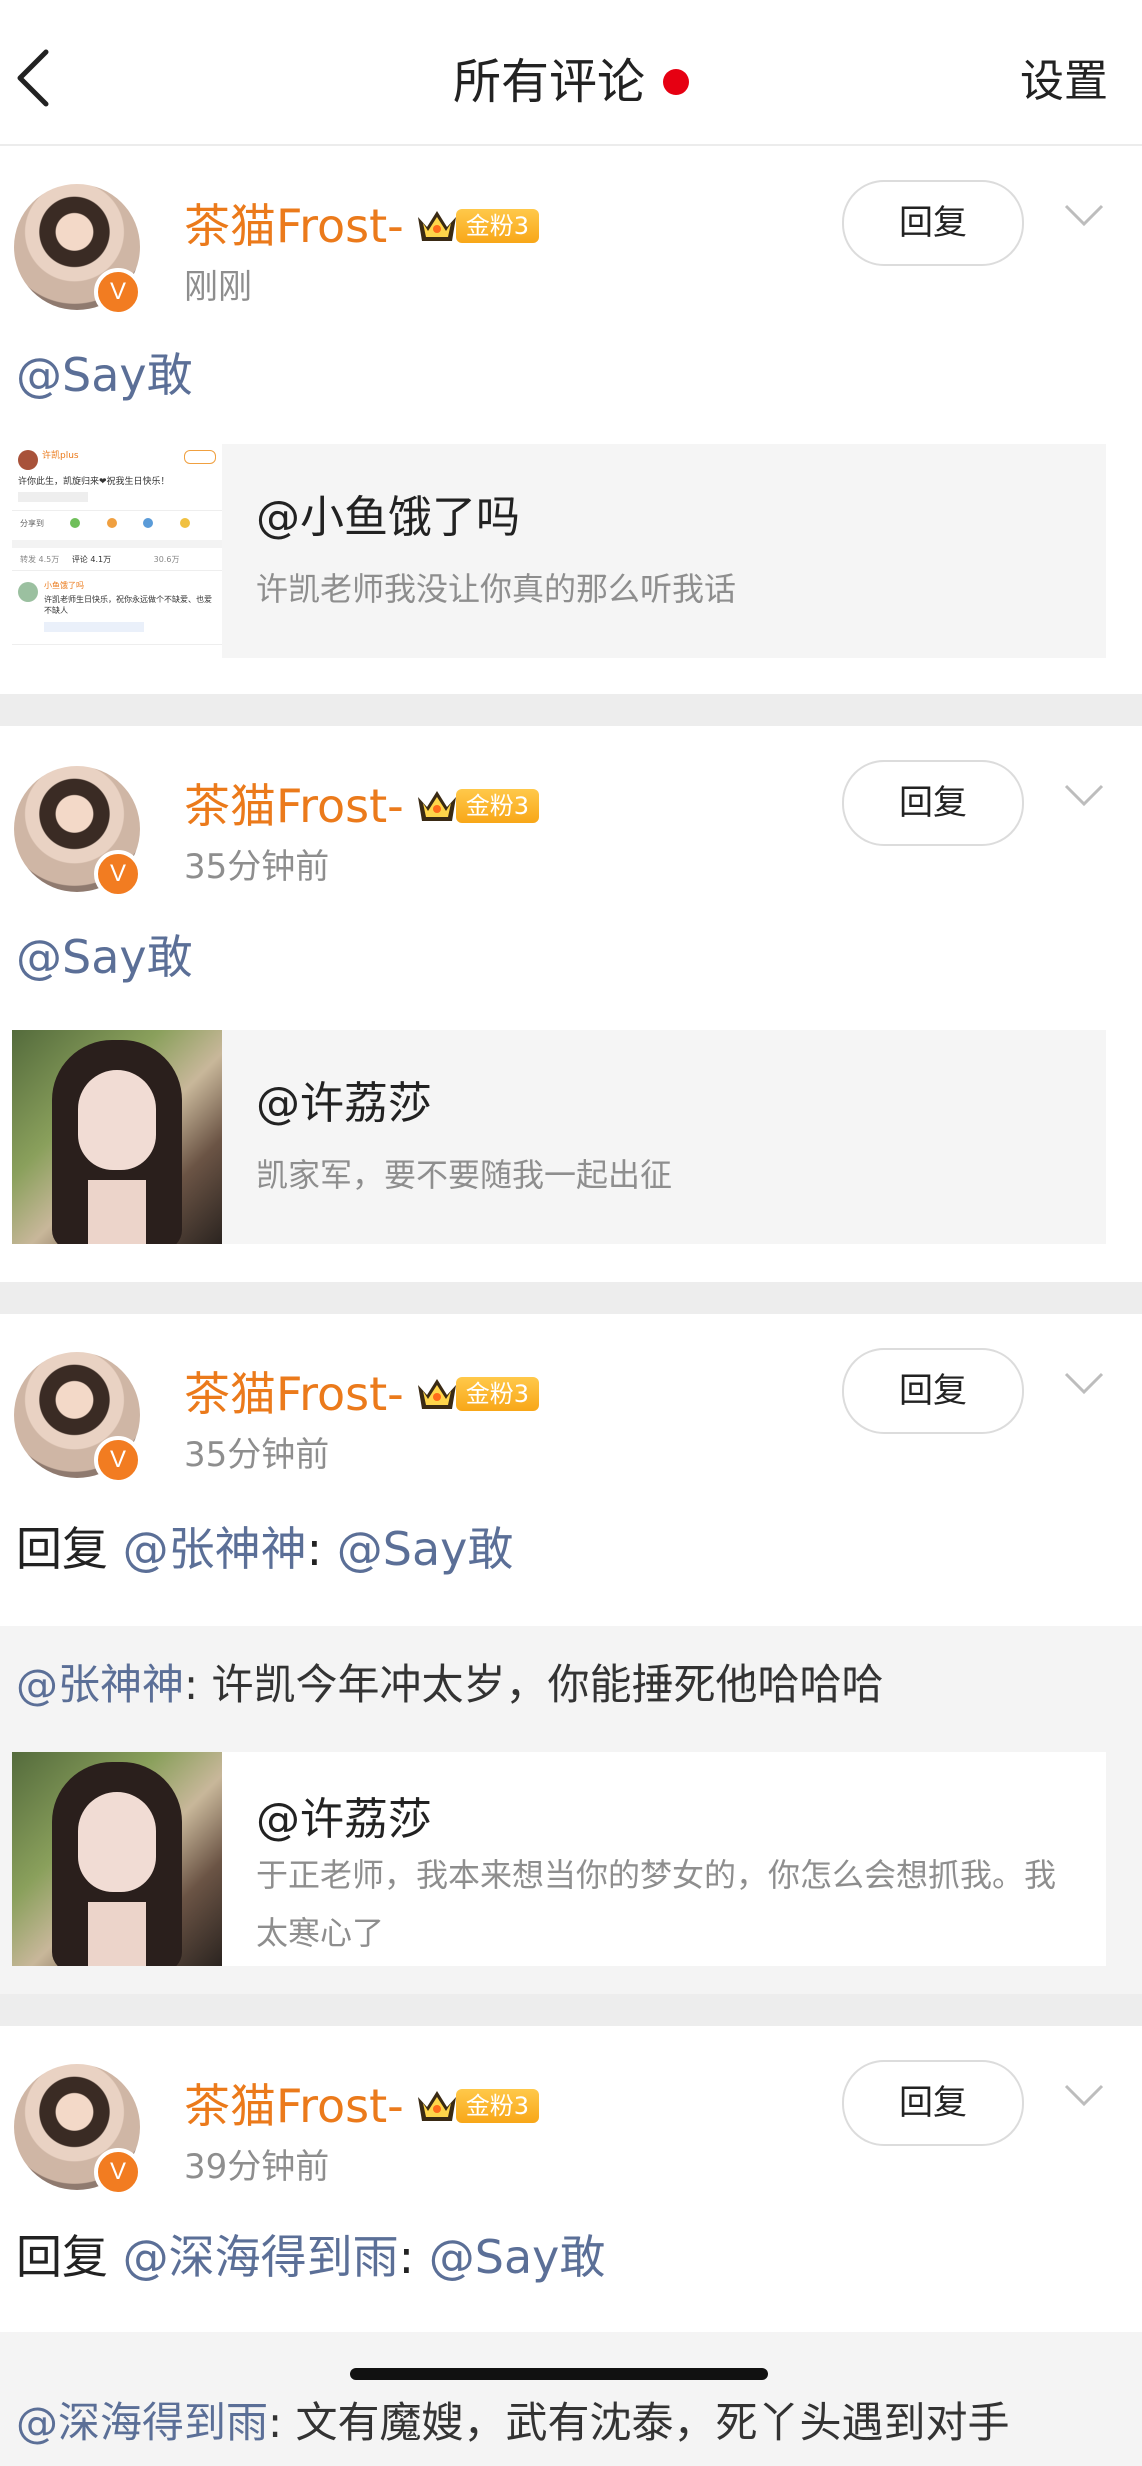  Describe the element at coordinates (100, 1684) in the screenshot. I see `parent-mention: @张神神` at that location.